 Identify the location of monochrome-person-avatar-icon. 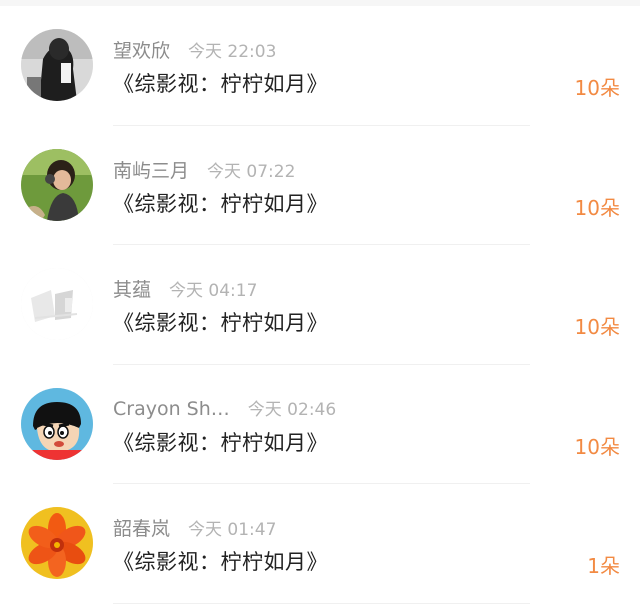
(57, 65).